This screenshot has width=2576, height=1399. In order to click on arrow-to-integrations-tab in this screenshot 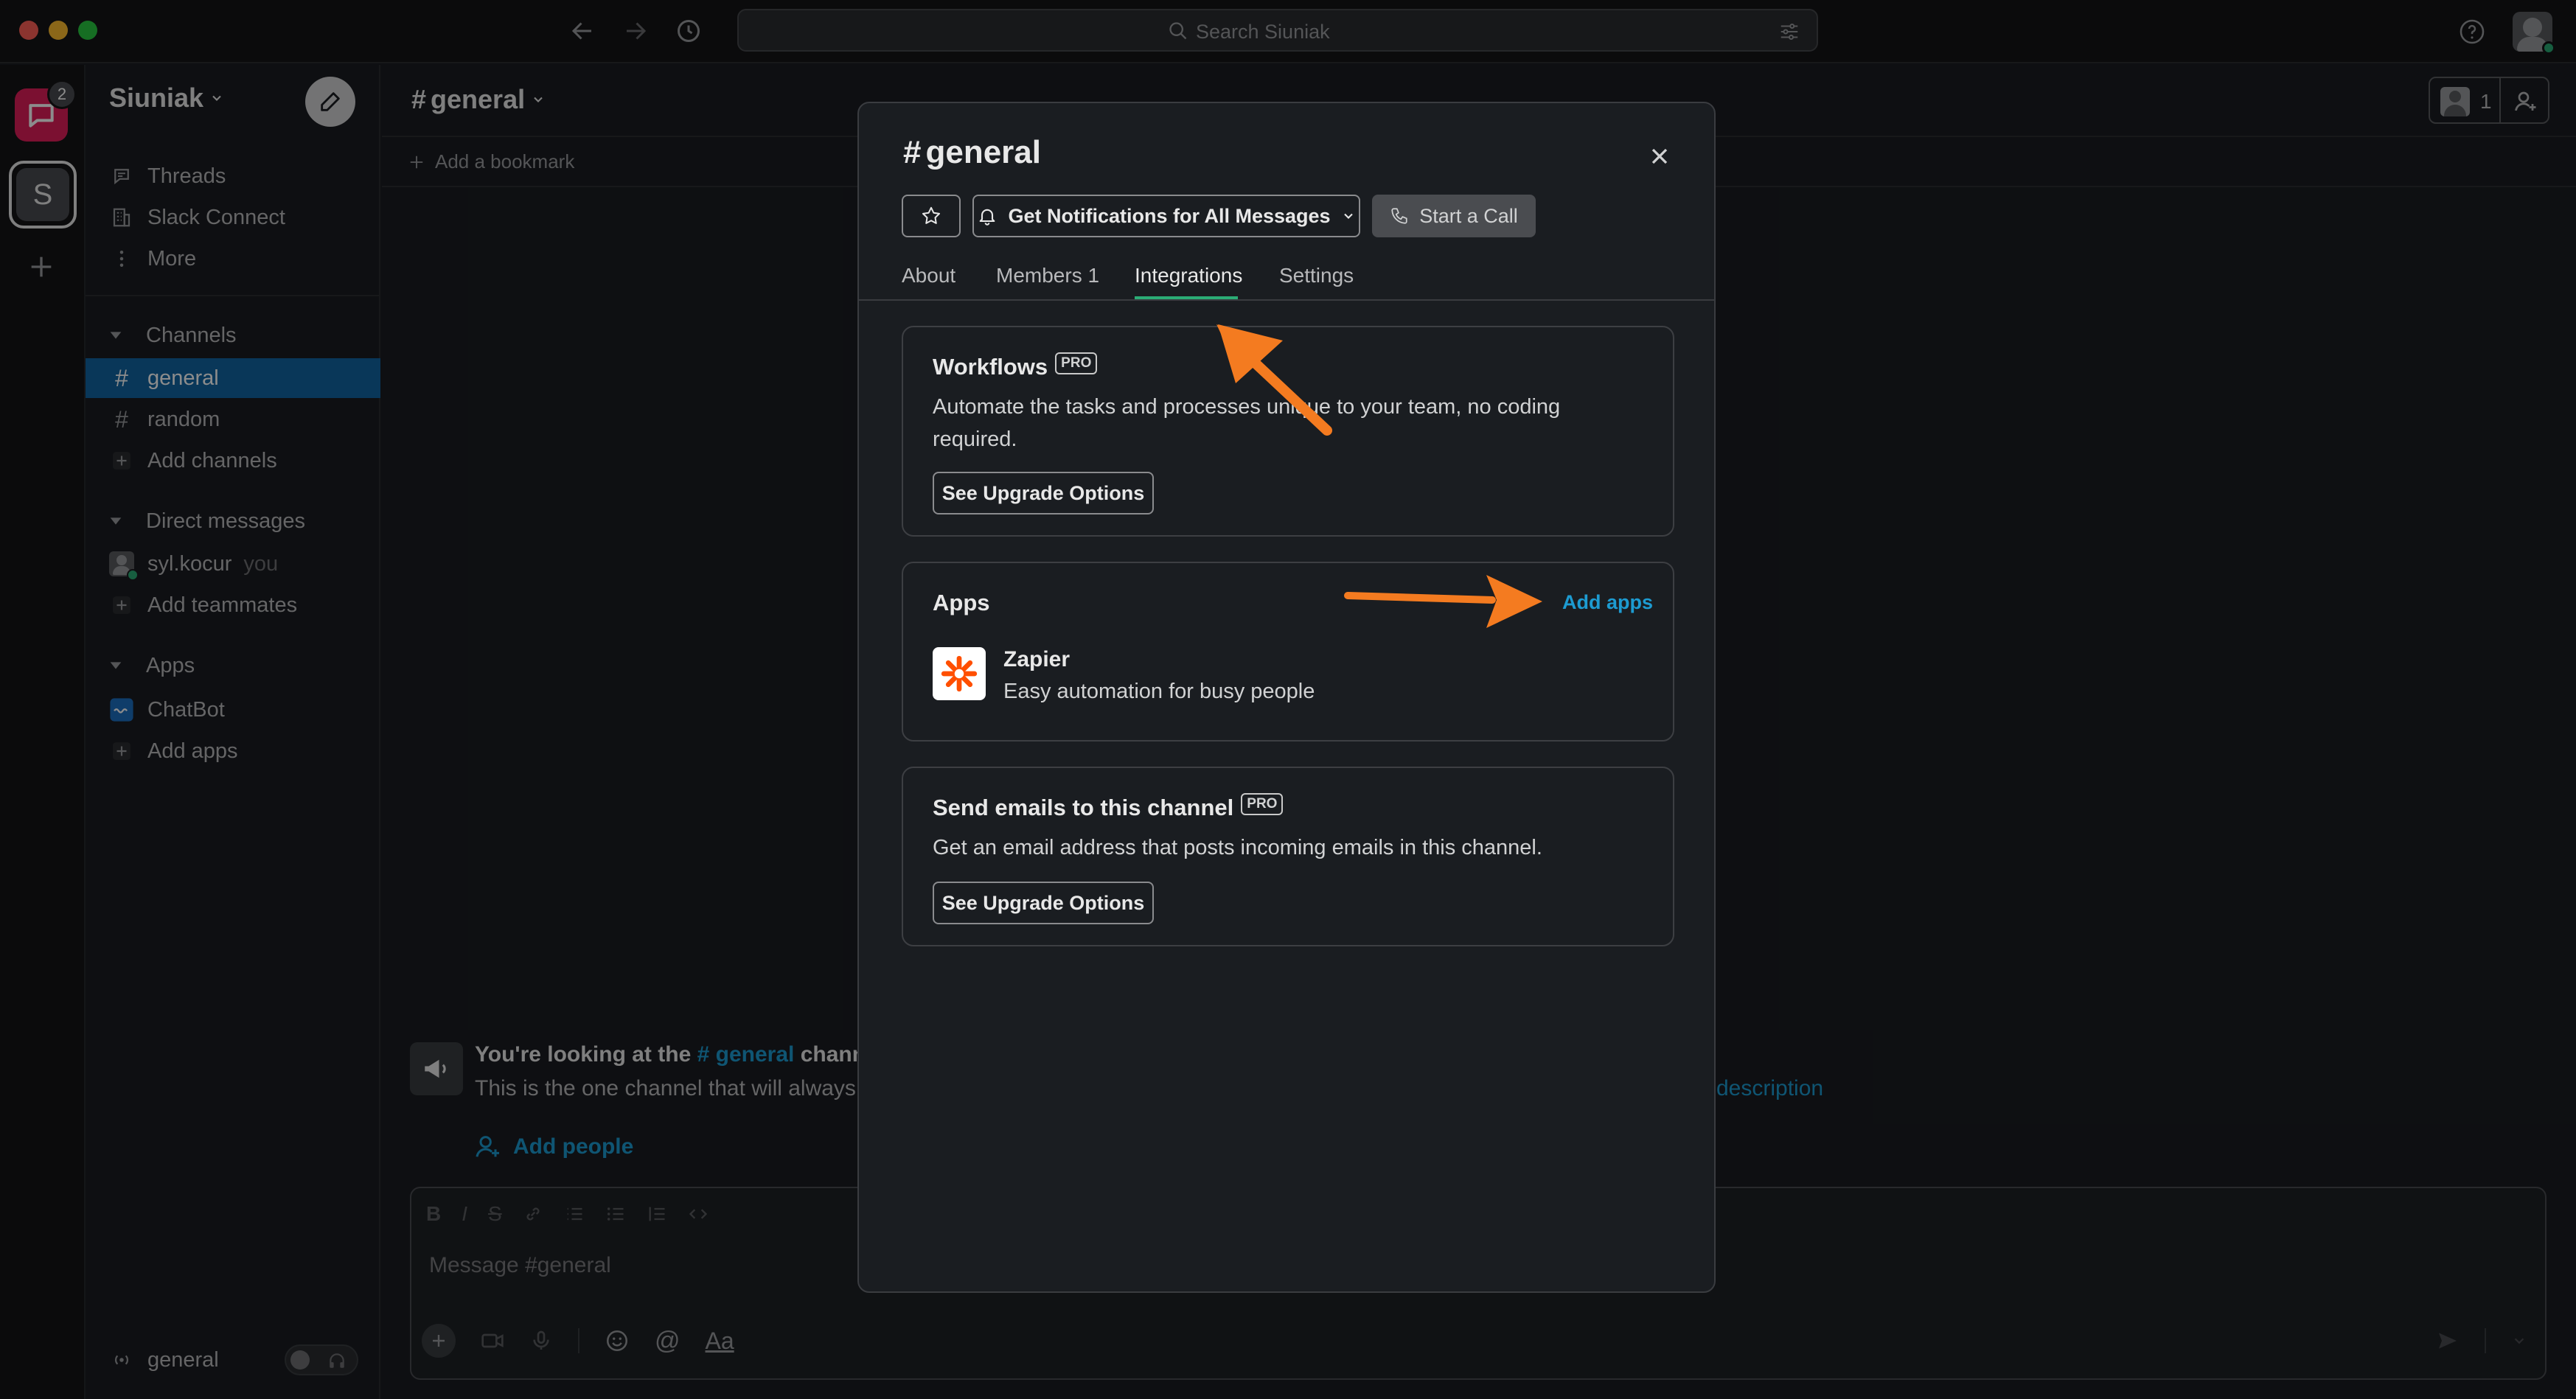, I will do `click(1274, 380)`.